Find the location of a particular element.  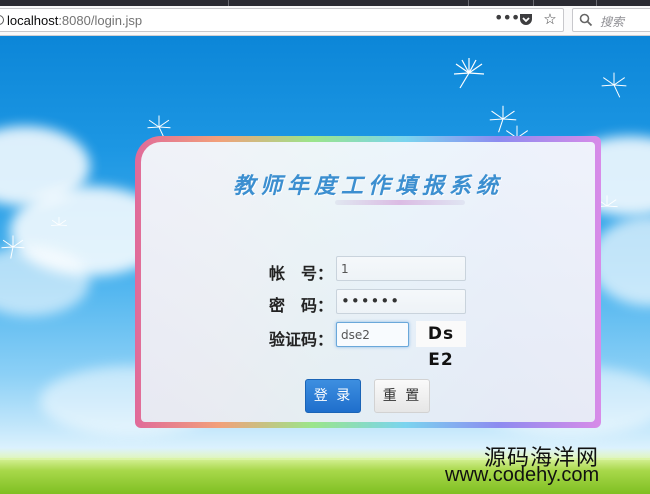

captcha-label: 验证码： is located at coordinates (301, 339).